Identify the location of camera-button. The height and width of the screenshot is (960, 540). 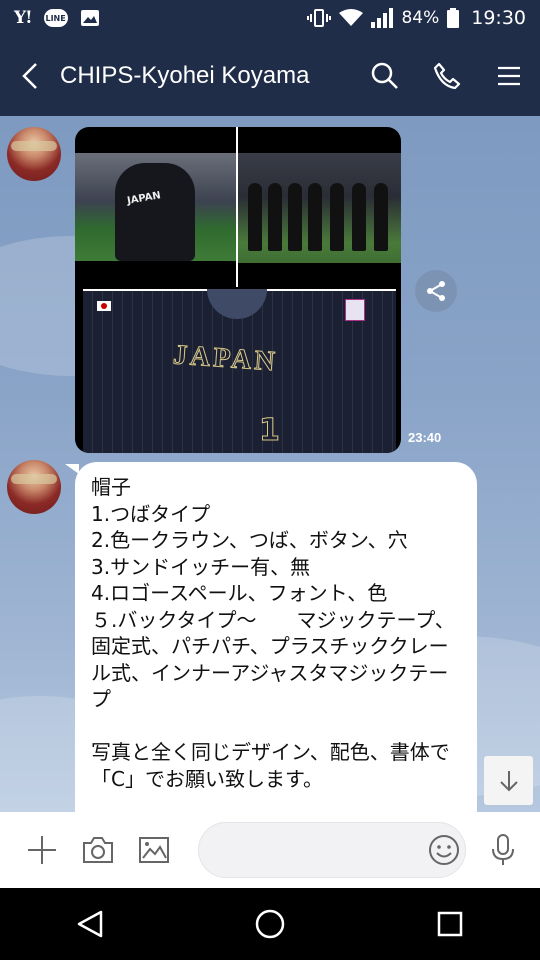
(98, 850).